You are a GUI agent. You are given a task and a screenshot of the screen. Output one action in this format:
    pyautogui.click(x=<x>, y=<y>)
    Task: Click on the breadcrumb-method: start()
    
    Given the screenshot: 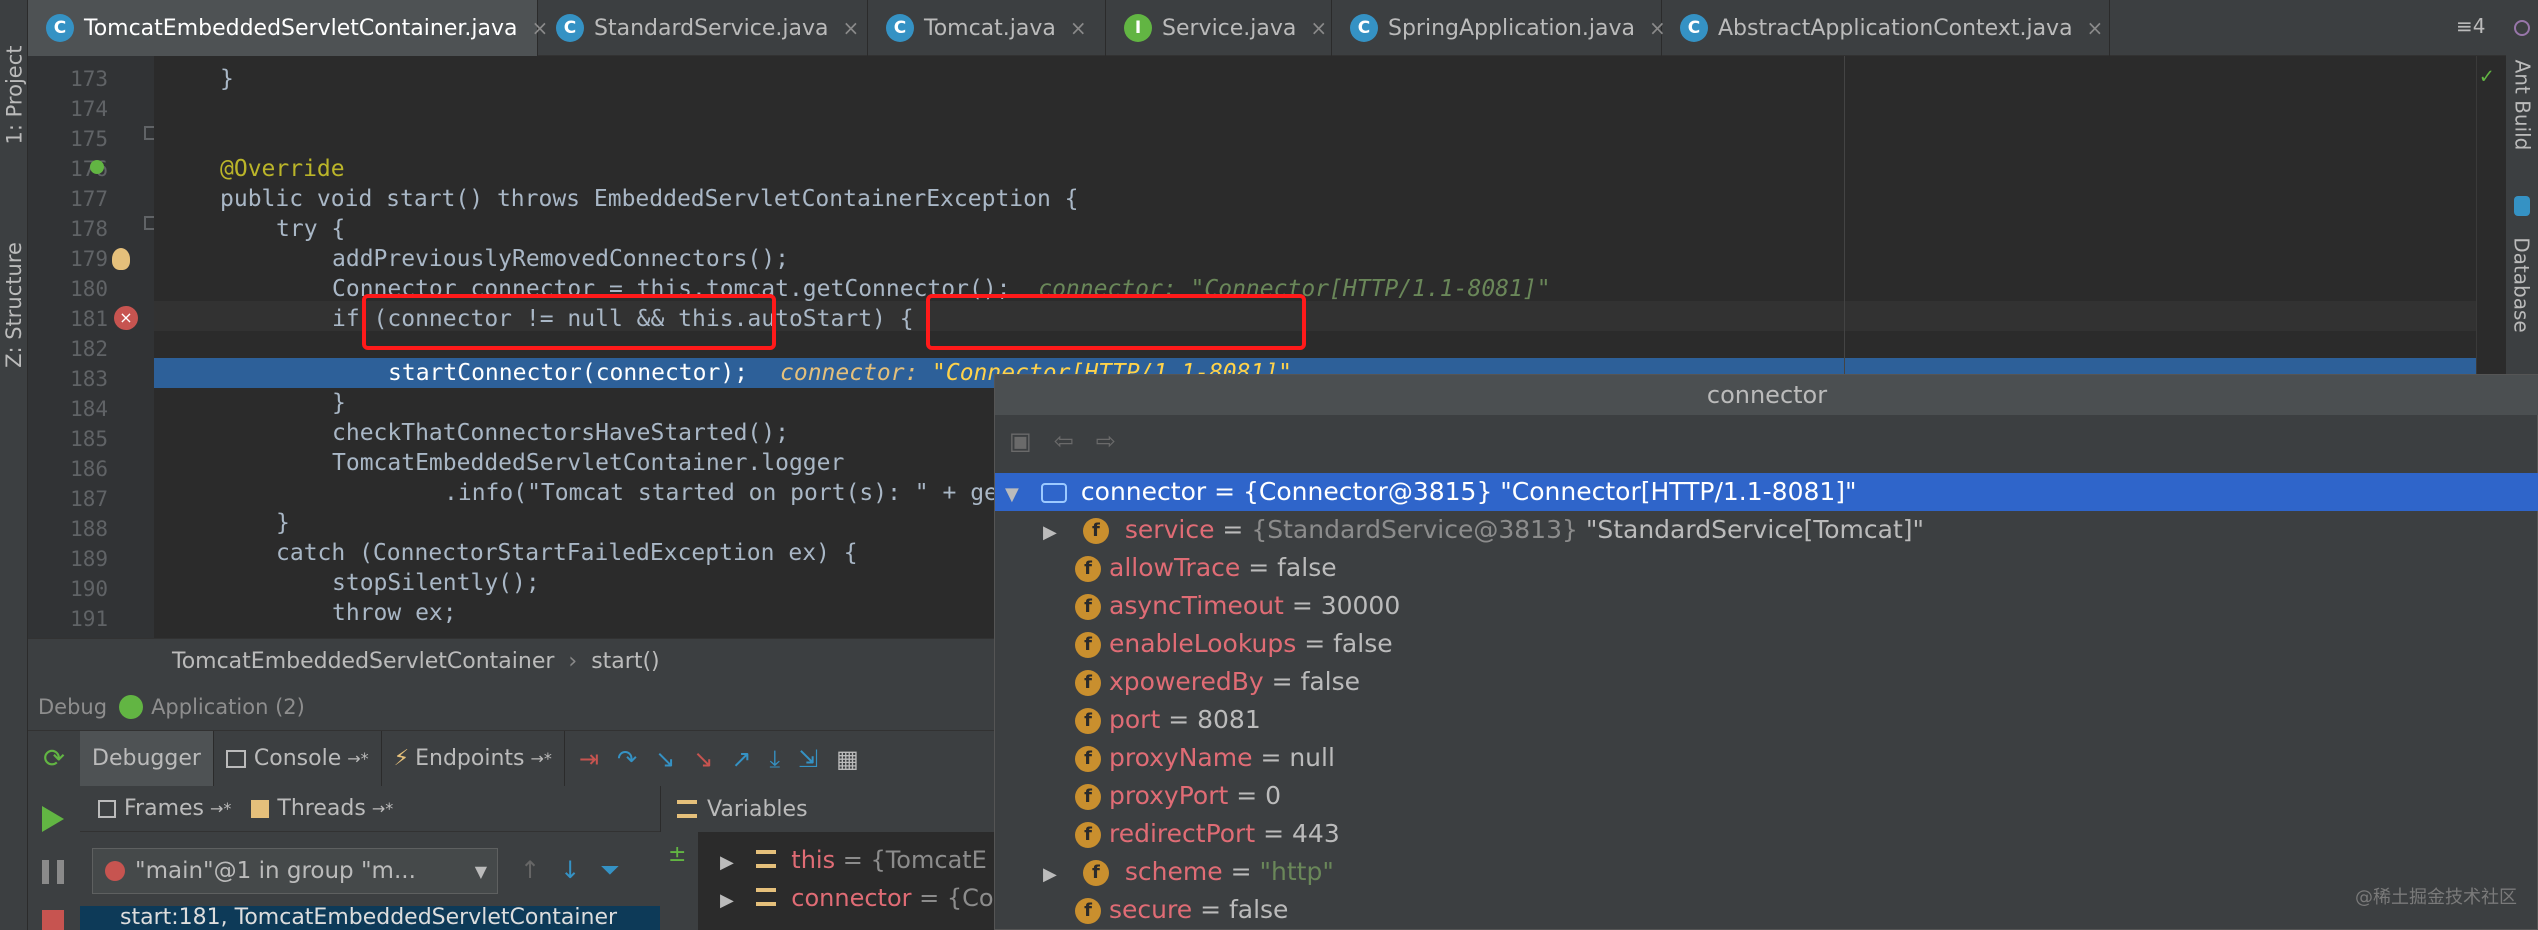 What is the action you would take?
    pyautogui.click(x=625, y=661)
    